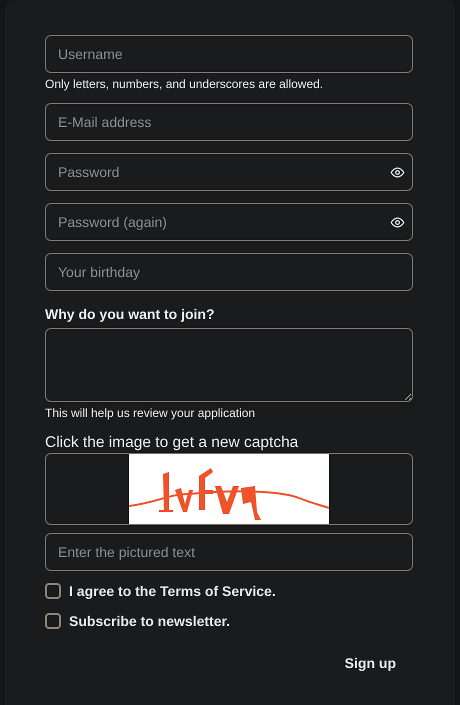 The width and height of the screenshot is (460, 705). What do you see at coordinates (370, 663) in the screenshot?
I see `sign-up-button: Sign up` at bounding box center [370, 663].